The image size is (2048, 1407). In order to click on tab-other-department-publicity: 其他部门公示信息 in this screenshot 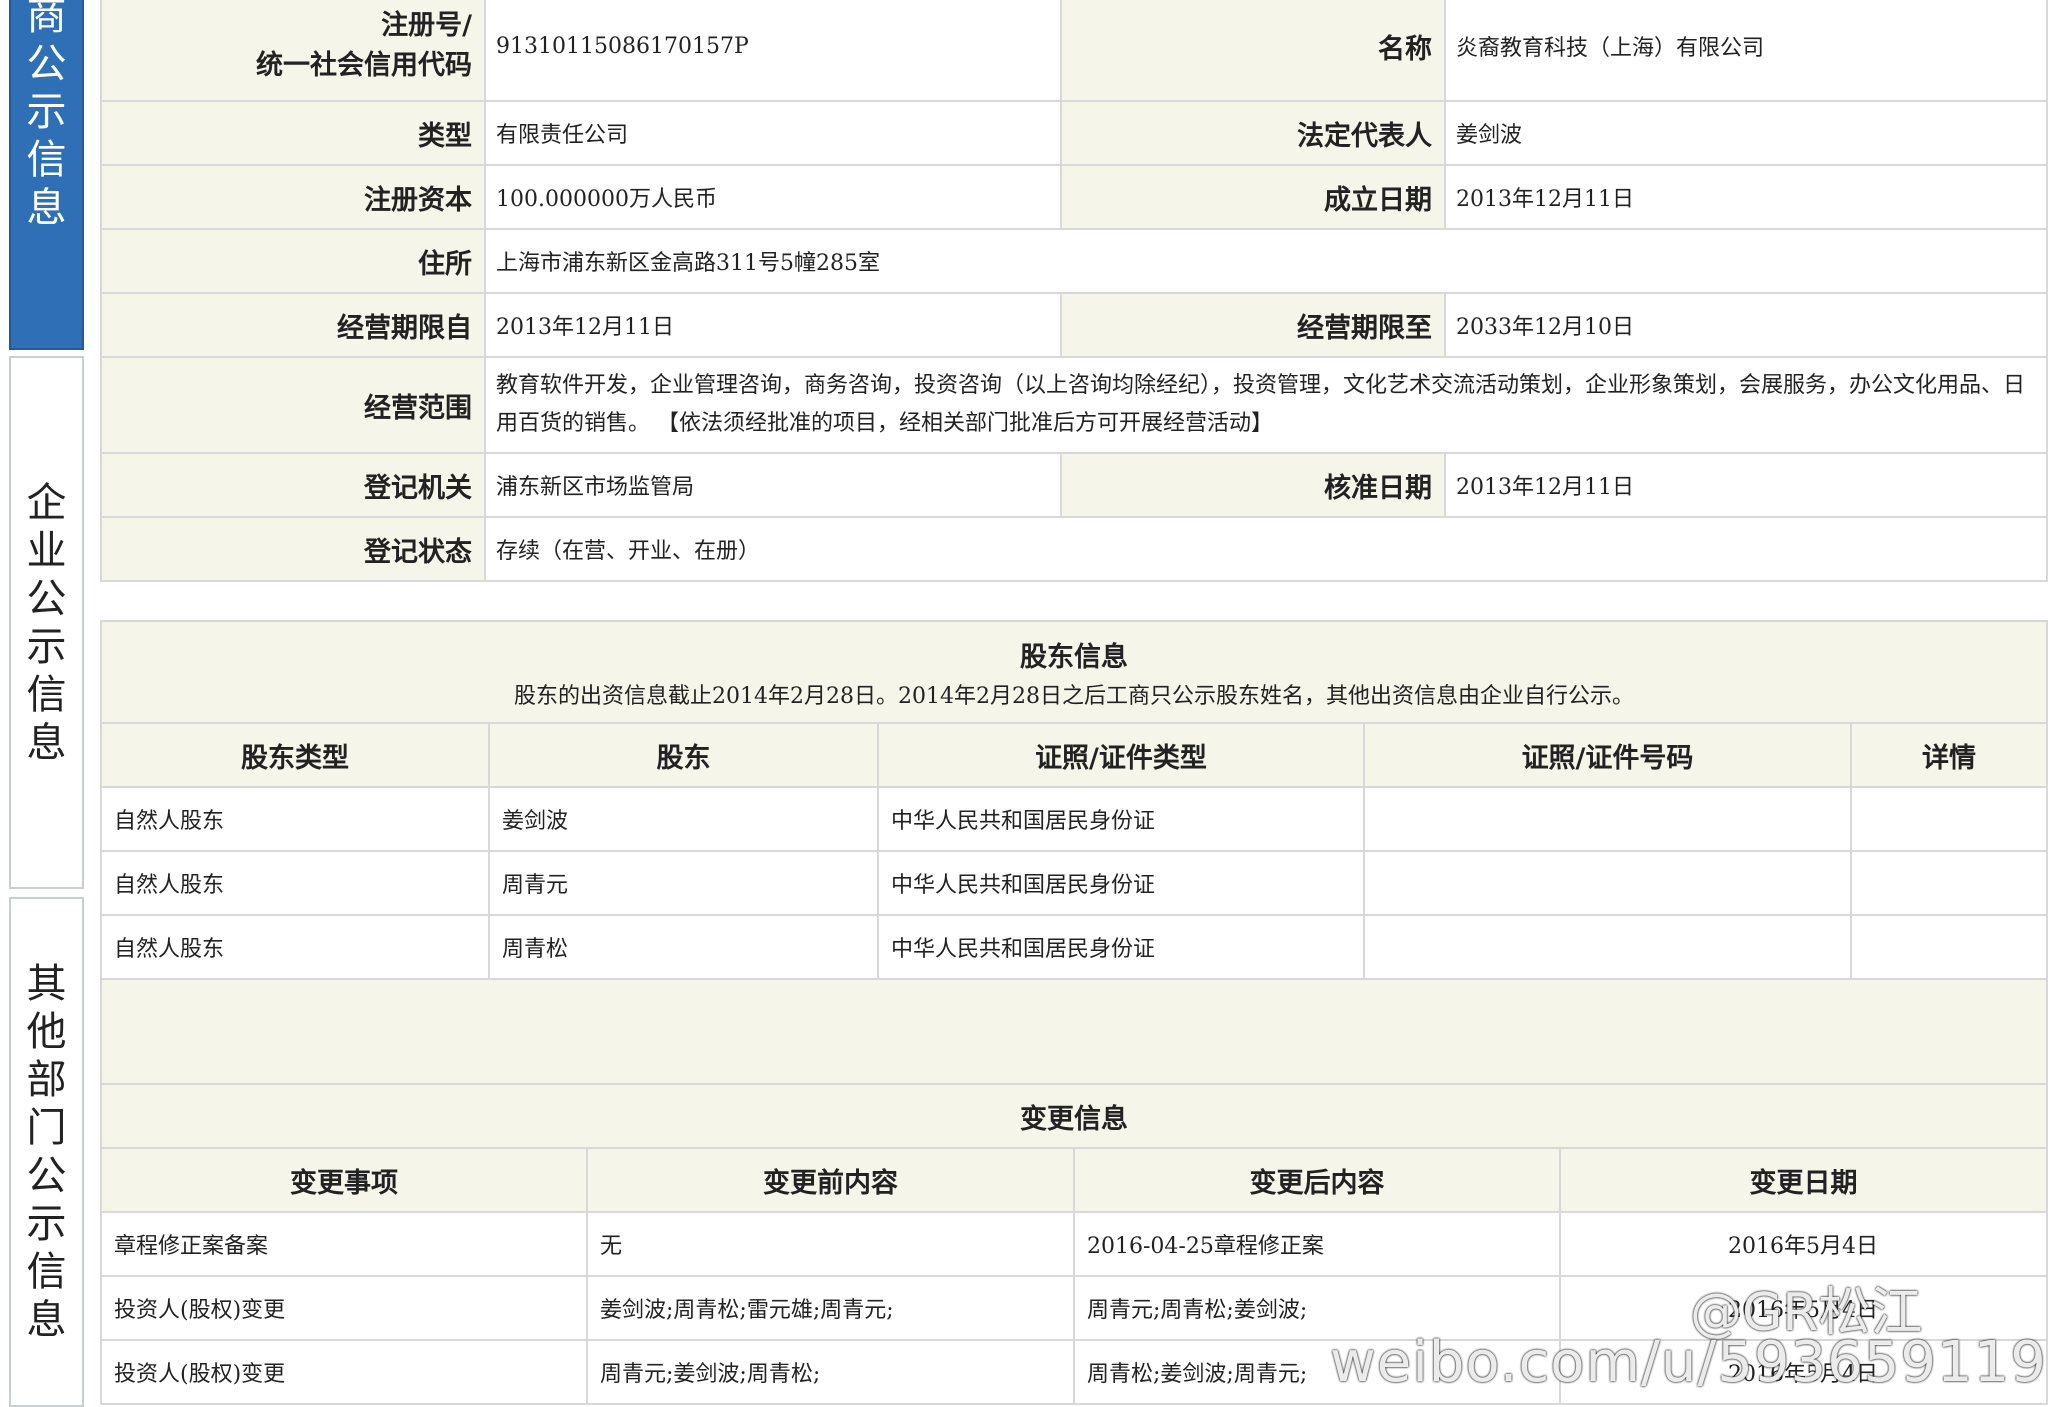, I will do `click(46, 1152)`.